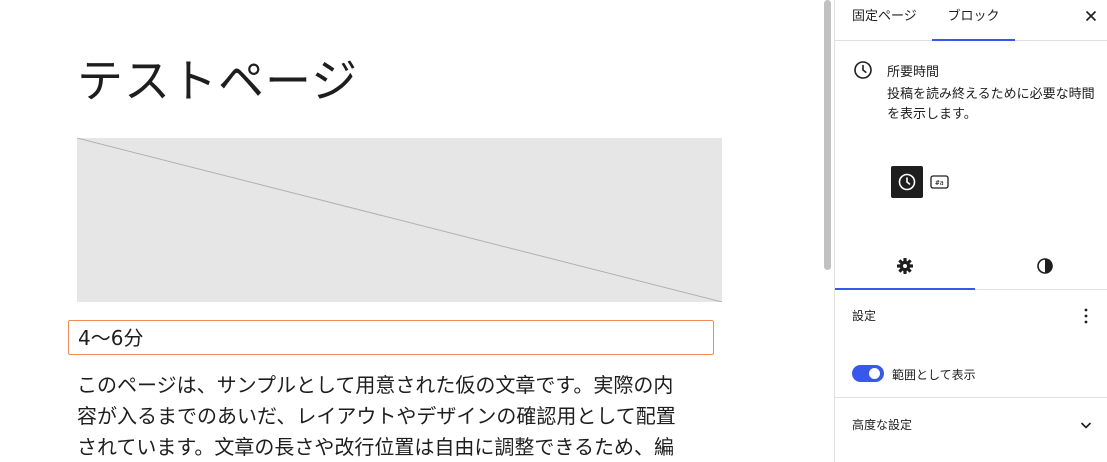 The height and width of the screenshot is (462, 1107). I want to click on settings-panel: 設定 範囲として表示, so click(971, 344).